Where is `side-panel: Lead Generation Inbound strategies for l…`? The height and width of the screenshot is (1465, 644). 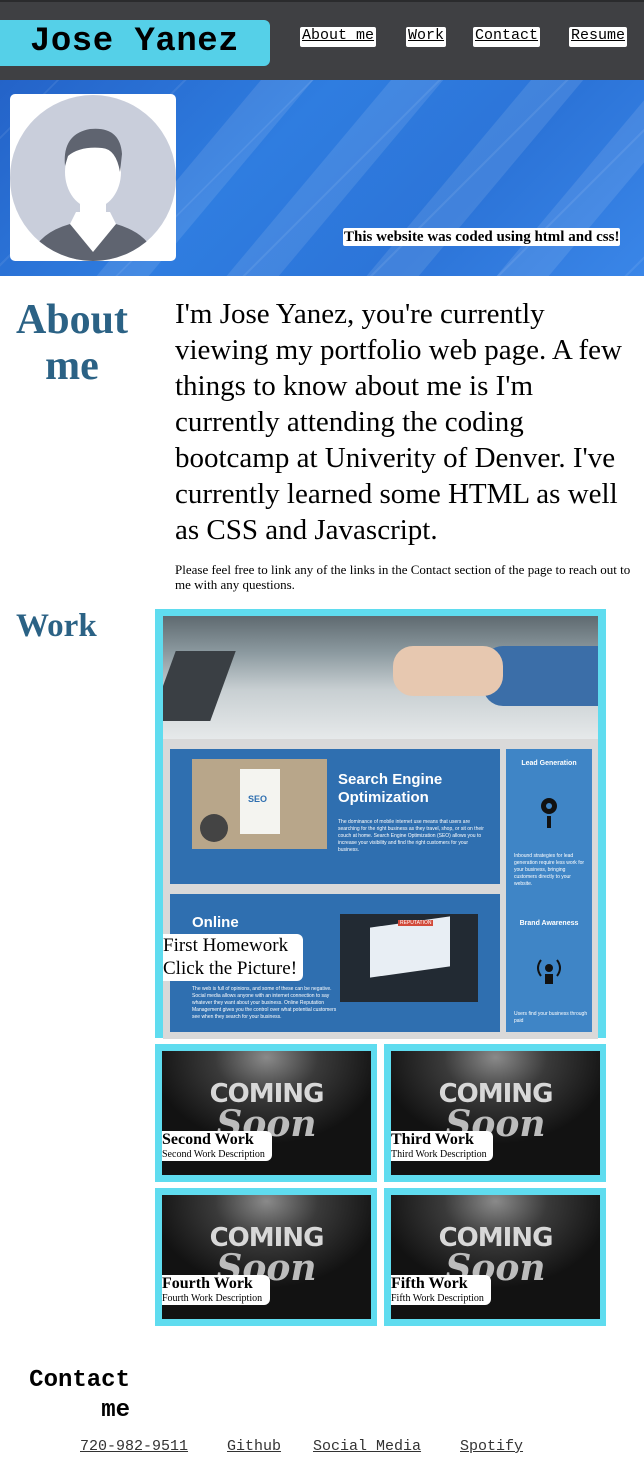
side-panel: Lead Generation Inbound strategies for l… is located at coordinates (549, 890).